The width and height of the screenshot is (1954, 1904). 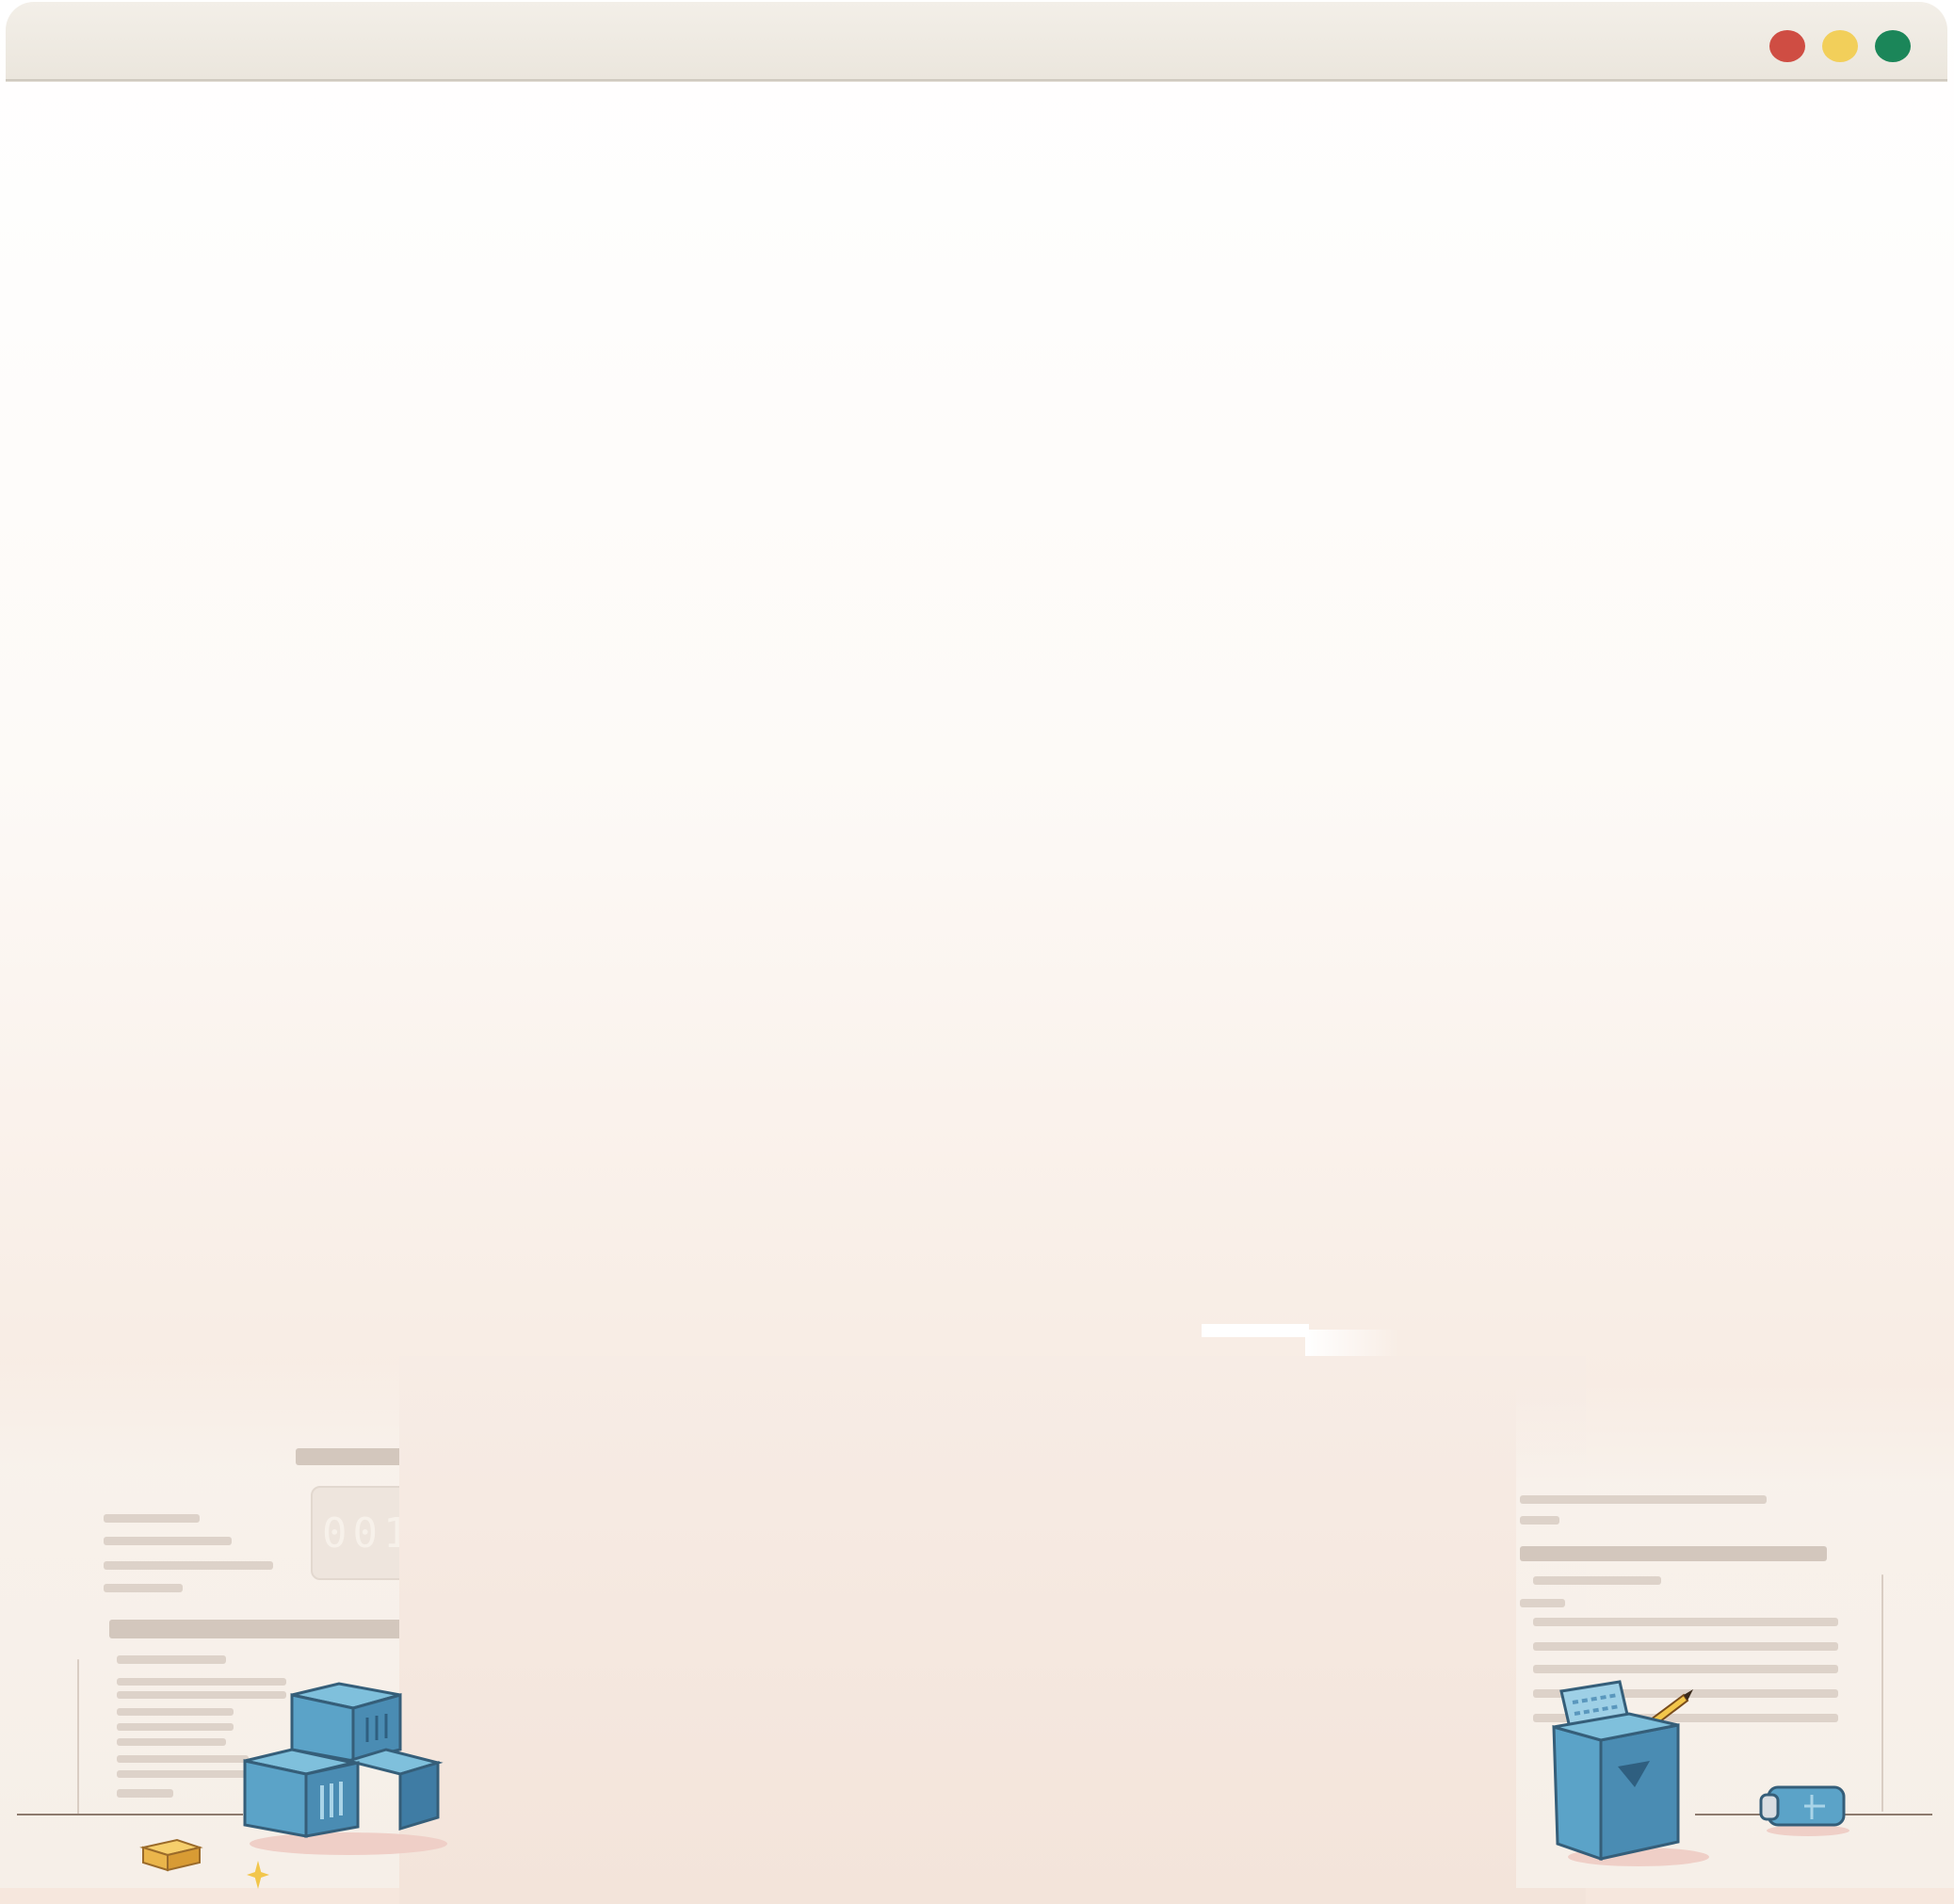 What do you see at coordinates (1840, 46) in the screenshot?
I see `minimize-button` at bounding box center [1840, 46].